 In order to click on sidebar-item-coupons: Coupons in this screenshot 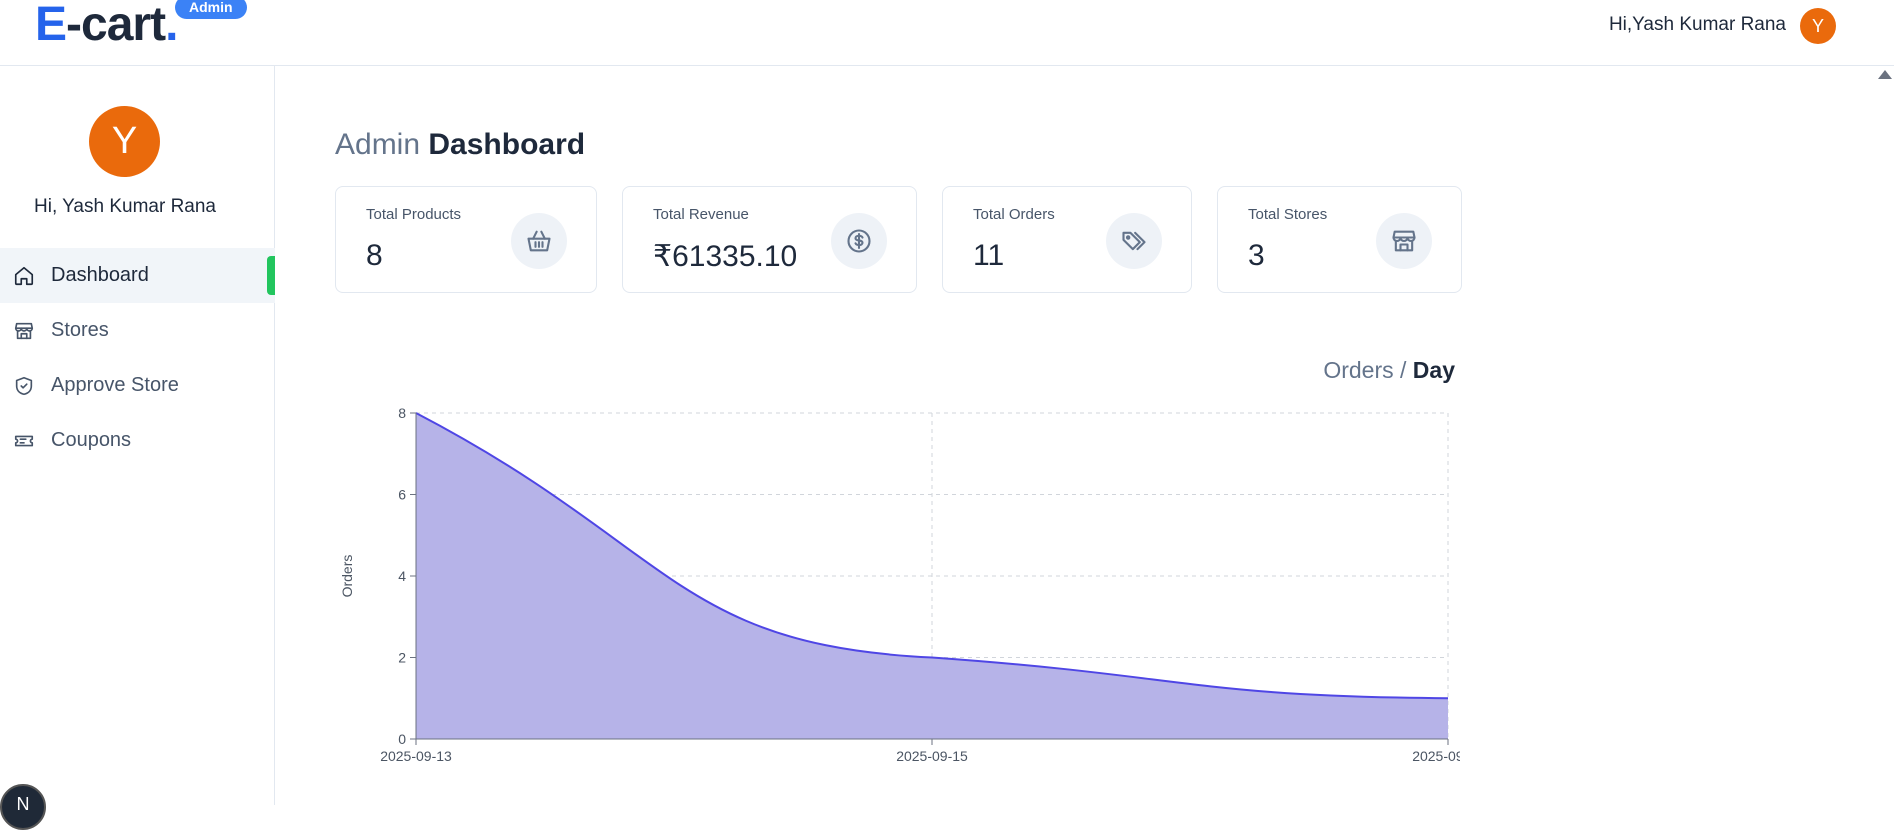, I will do `click(137, 440)`.